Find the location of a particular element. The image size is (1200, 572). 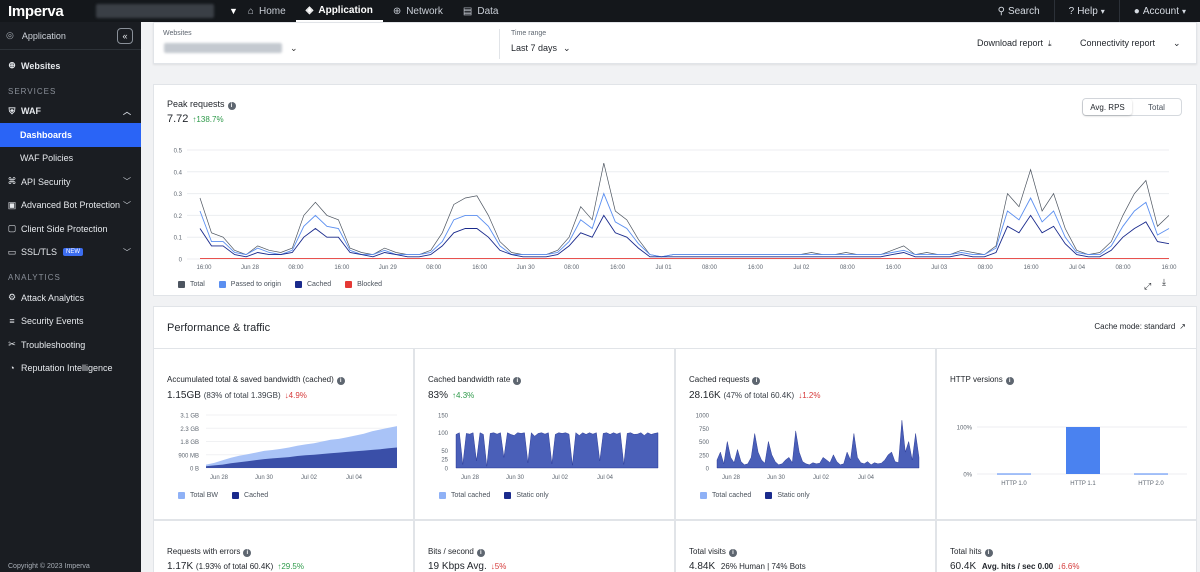

sidebar-item-label: Attack Analytics is located at coordinates (53, 297).